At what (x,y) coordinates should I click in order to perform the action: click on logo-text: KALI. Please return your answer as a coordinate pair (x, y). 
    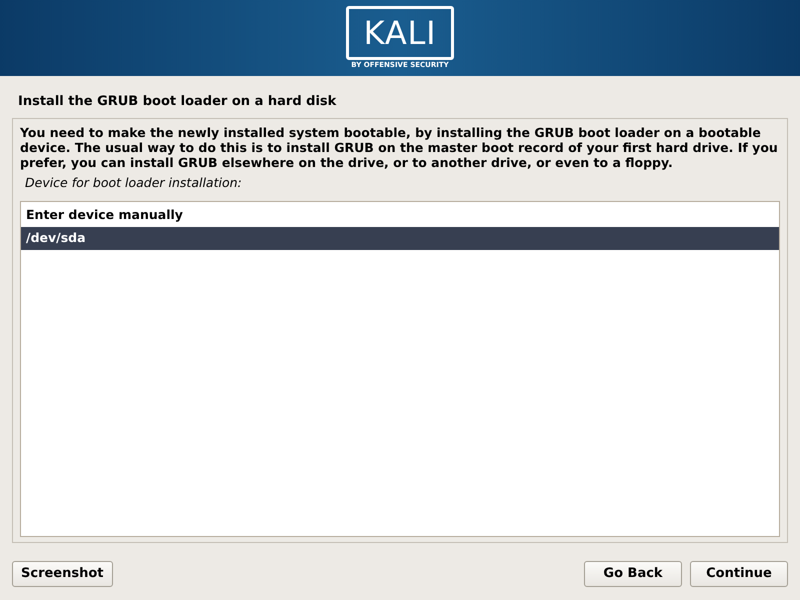
    Looking at the image, I should click on (400, 33).